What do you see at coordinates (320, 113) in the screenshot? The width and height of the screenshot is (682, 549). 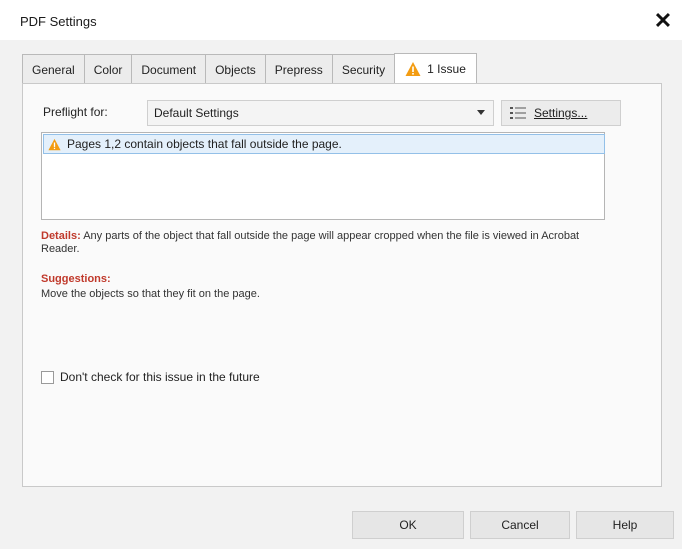 I see `preflight-select: Default Settings` at bounding box center [320, 113].